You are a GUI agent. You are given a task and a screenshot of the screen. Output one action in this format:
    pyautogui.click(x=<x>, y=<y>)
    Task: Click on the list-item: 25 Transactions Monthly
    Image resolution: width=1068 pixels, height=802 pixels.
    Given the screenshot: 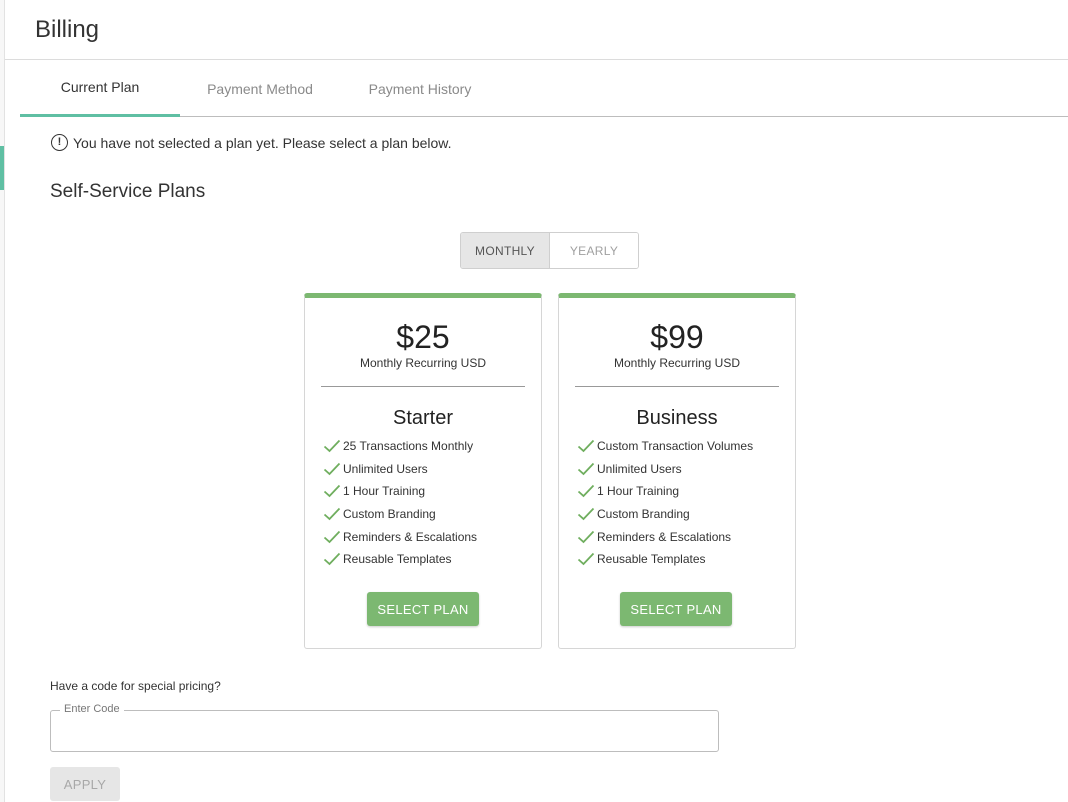 What is the action you would take?
    pyautogui.click(x=432, y=446)
    